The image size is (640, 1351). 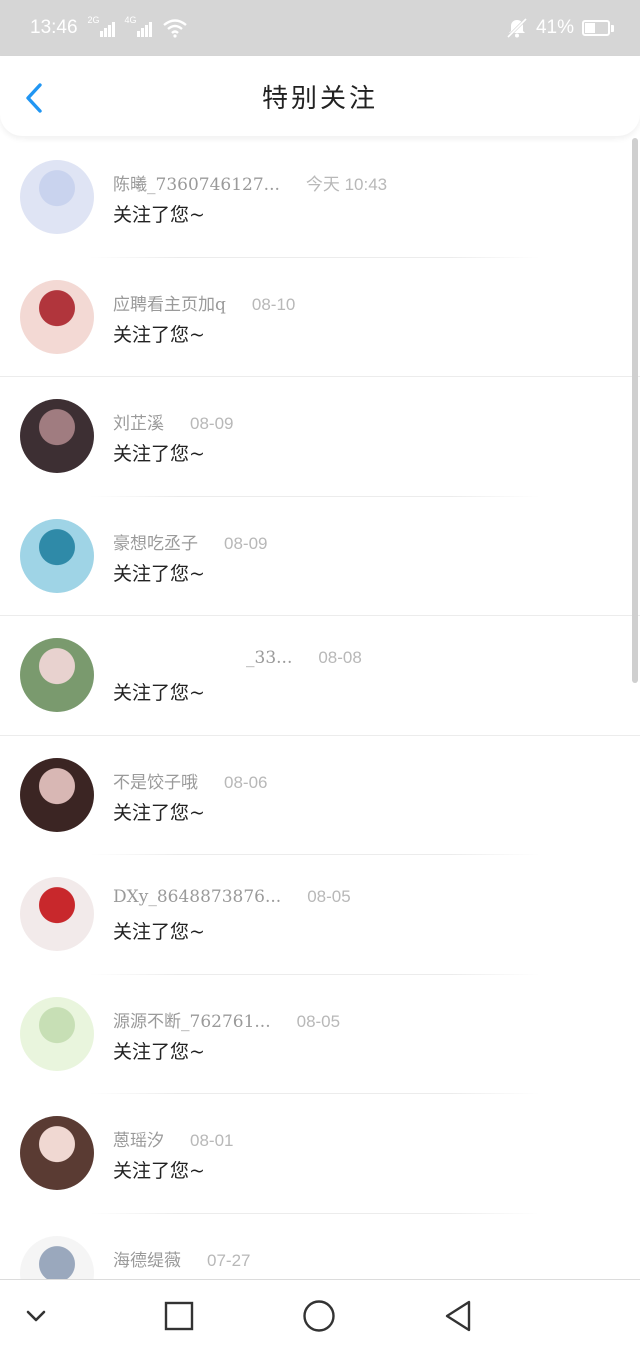 I want to click on user-name: 应聘看主页加q, so click(x=169, y=302).